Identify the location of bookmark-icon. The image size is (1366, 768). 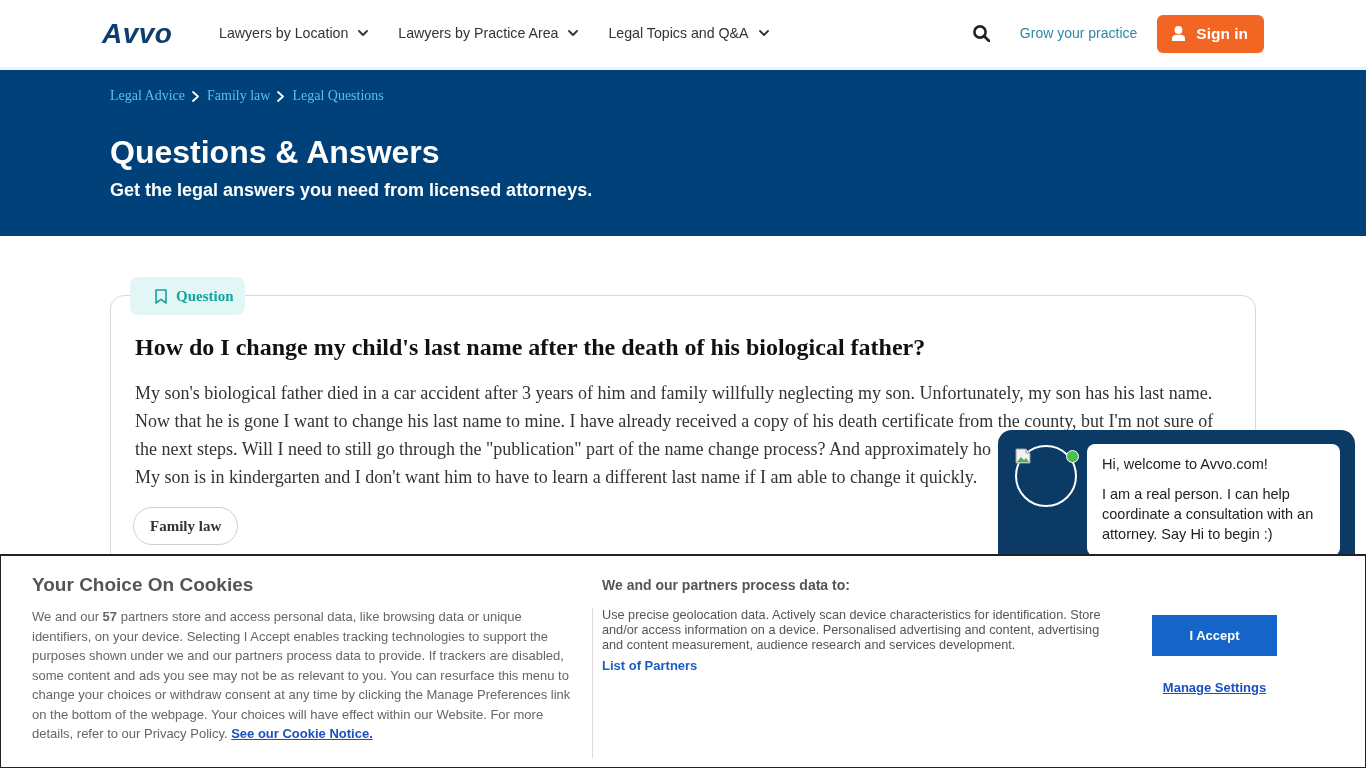
(161, 296).